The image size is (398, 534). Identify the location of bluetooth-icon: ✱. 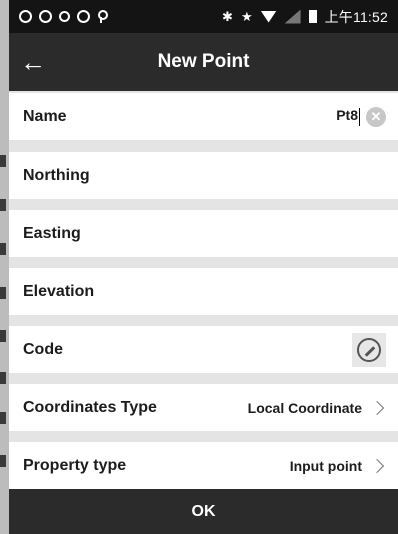
(227, 16).